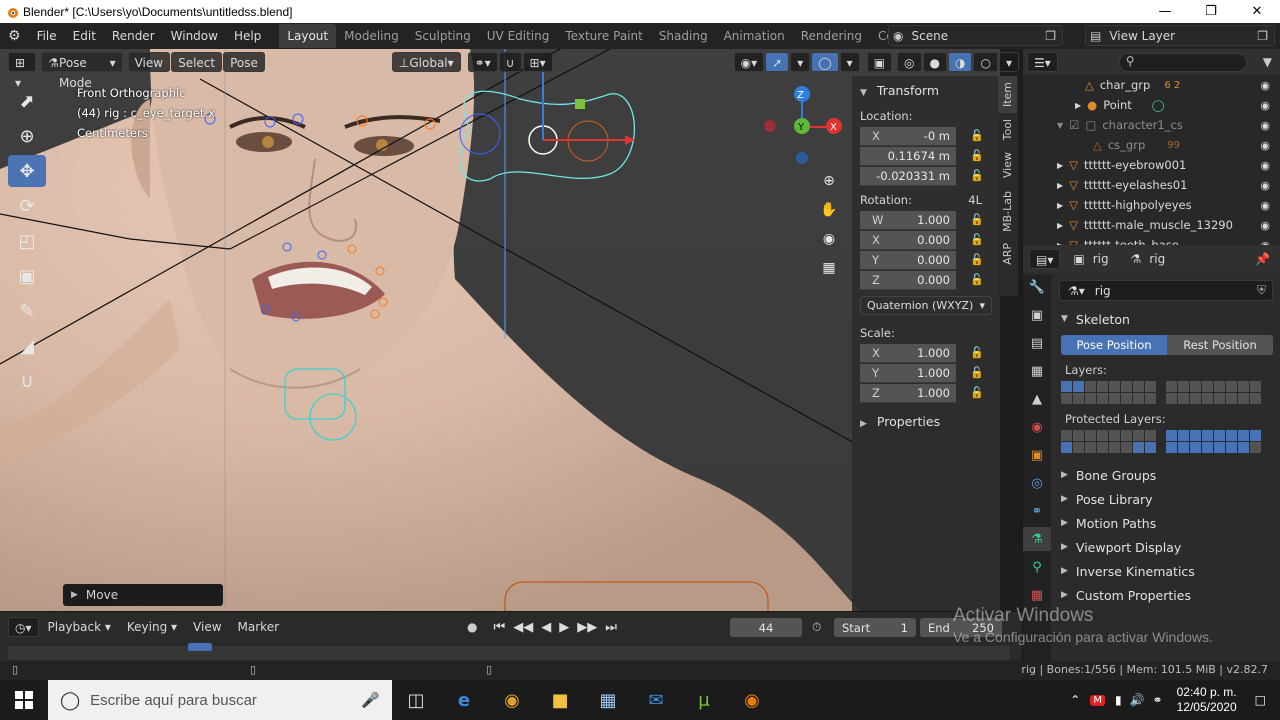 The image size is (1280, 720). What do you see at coordinates (908, 220) in the screenshot?
I see `rotation-w-field: W 1.000` at bounding box center [908, 220].